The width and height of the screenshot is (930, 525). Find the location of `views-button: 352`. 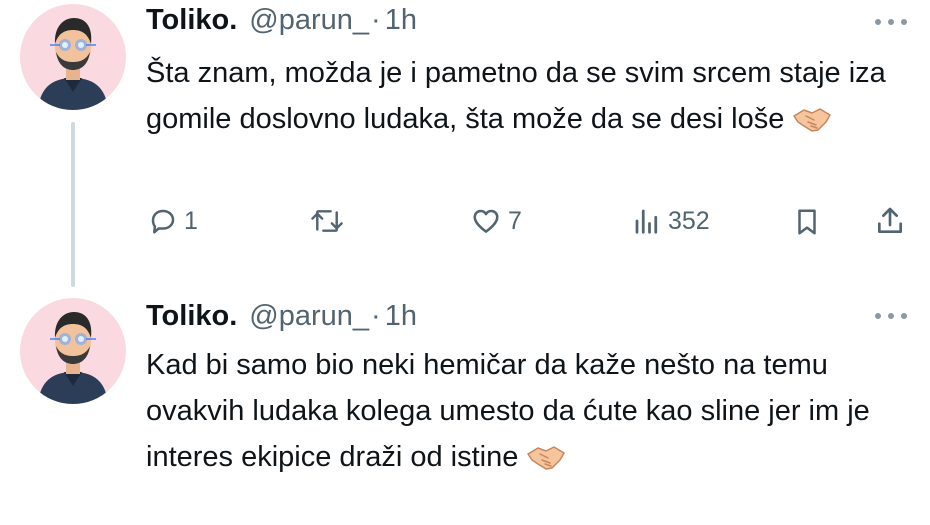

views-button: 352 is located at coordinates (671, 221).